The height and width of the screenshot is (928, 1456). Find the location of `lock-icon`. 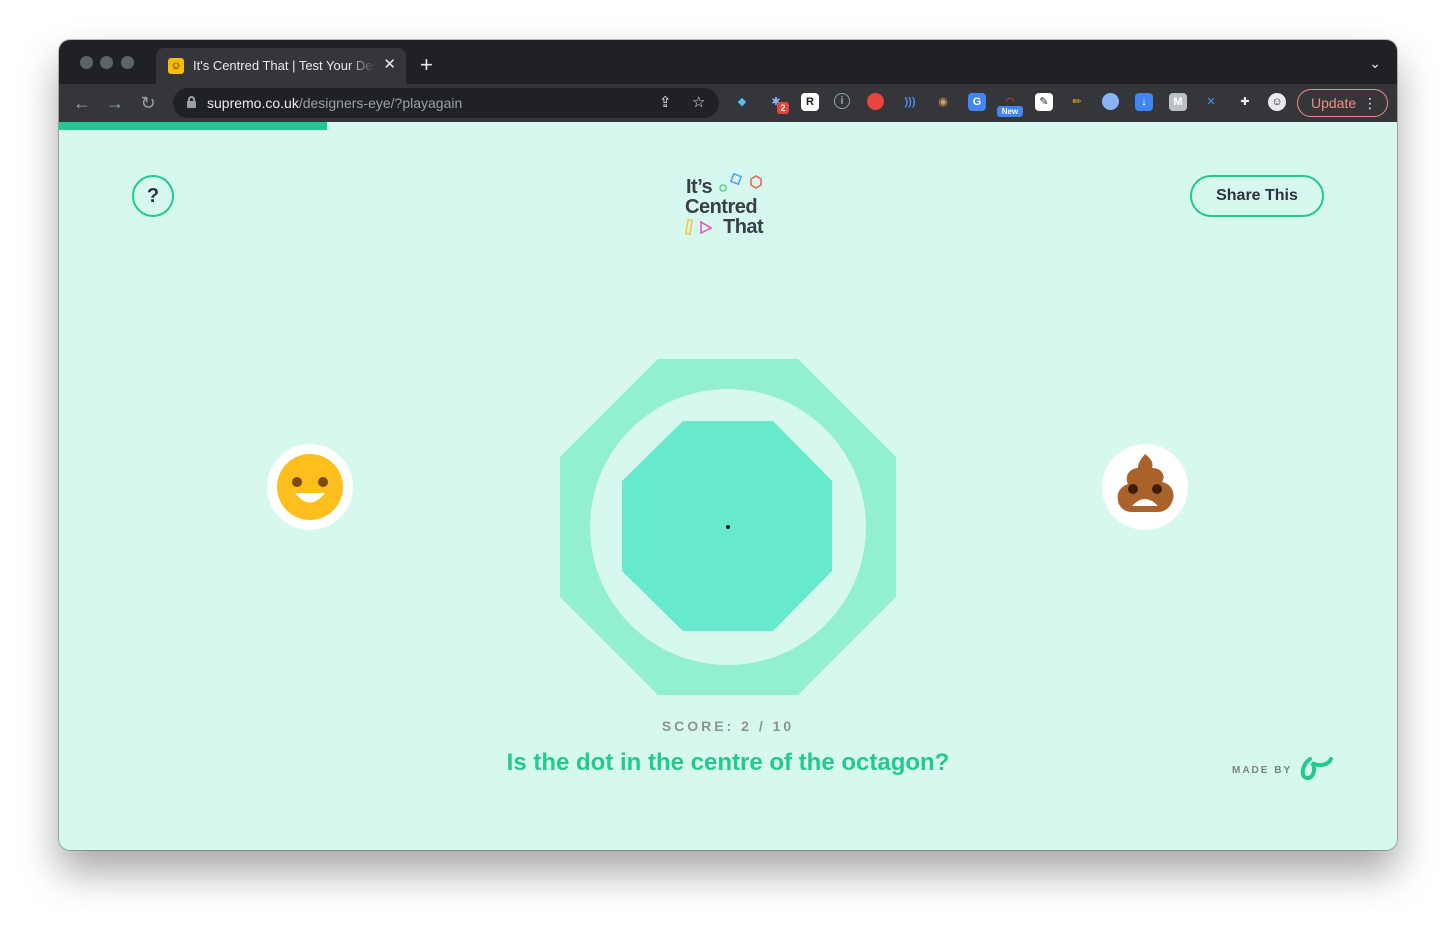

lock-icon is located at coordinates (191, 102).